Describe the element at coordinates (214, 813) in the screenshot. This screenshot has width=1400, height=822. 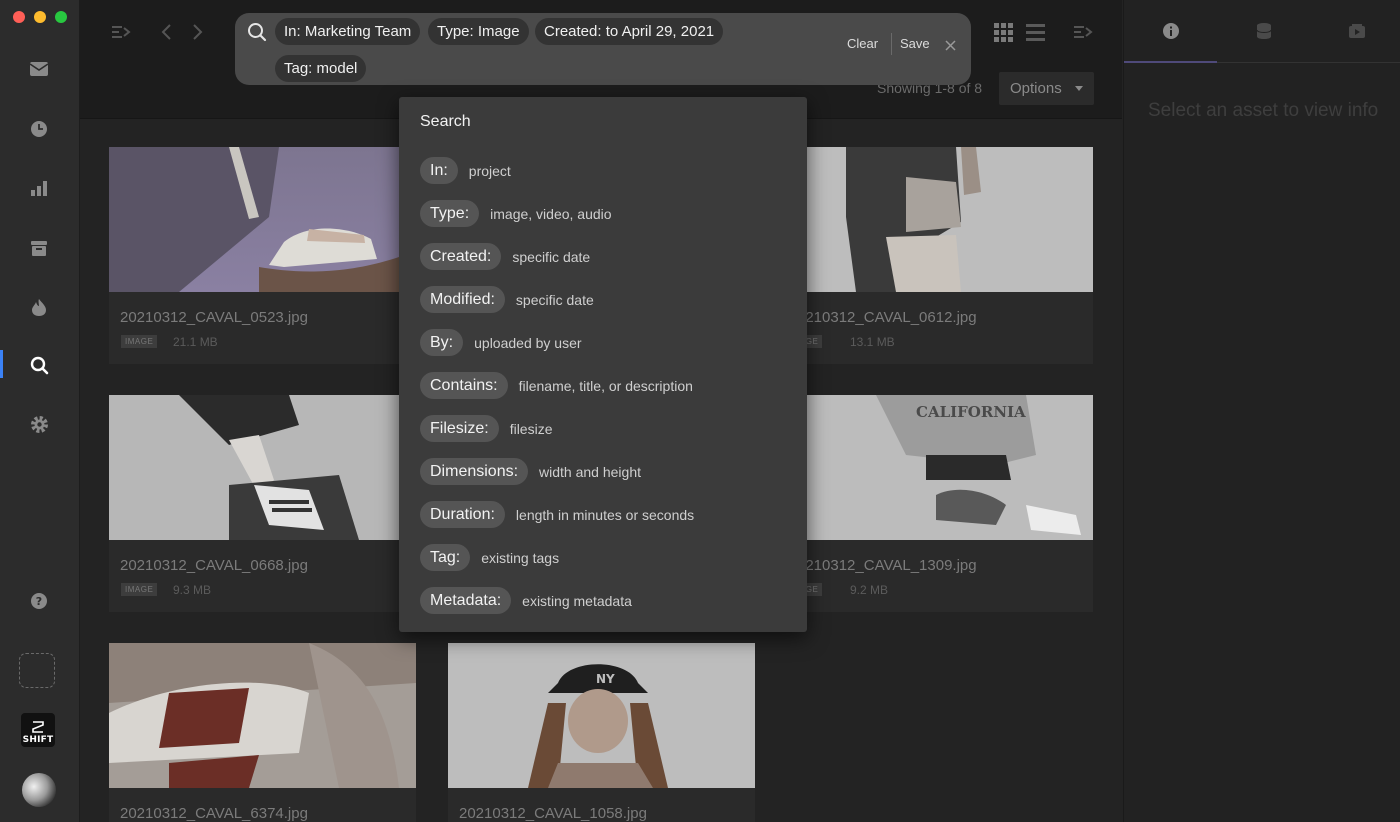
I see `asset-filename: 20210312_CAVAL_6374.jpg` at that location.